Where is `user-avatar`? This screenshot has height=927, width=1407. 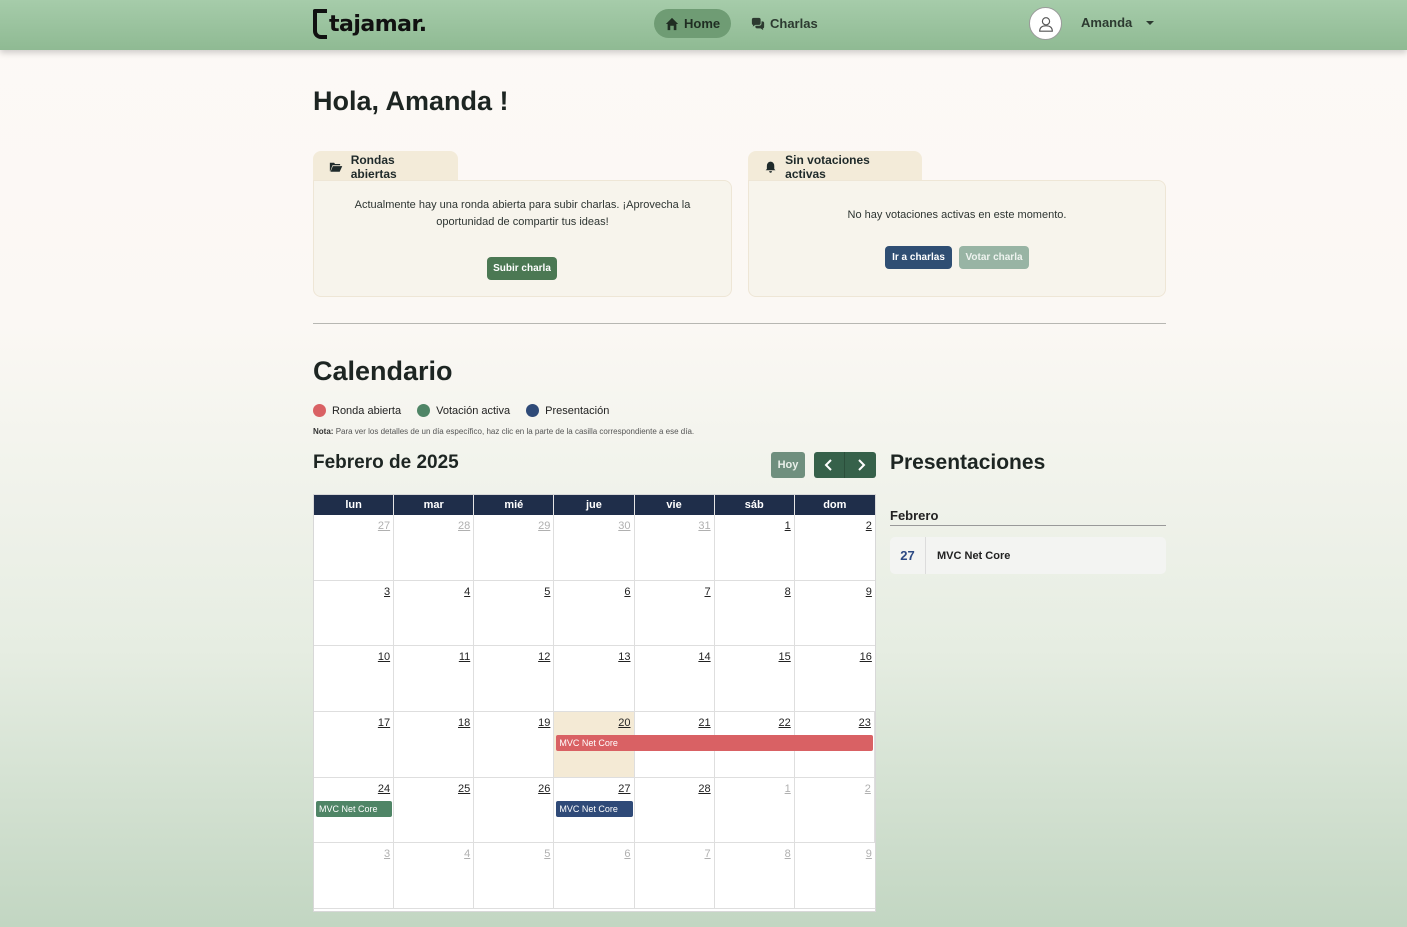 user-avatar is located at coordinates (1045, 23).